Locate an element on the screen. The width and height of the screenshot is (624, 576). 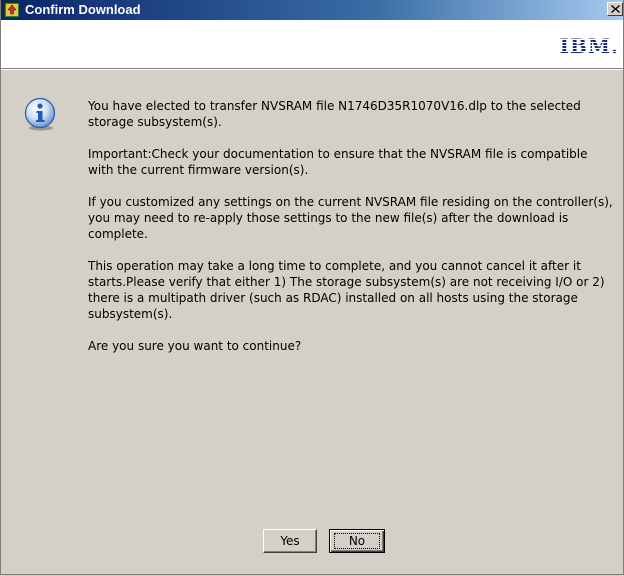
no-button-label: No is located at coordinates (357, 541).